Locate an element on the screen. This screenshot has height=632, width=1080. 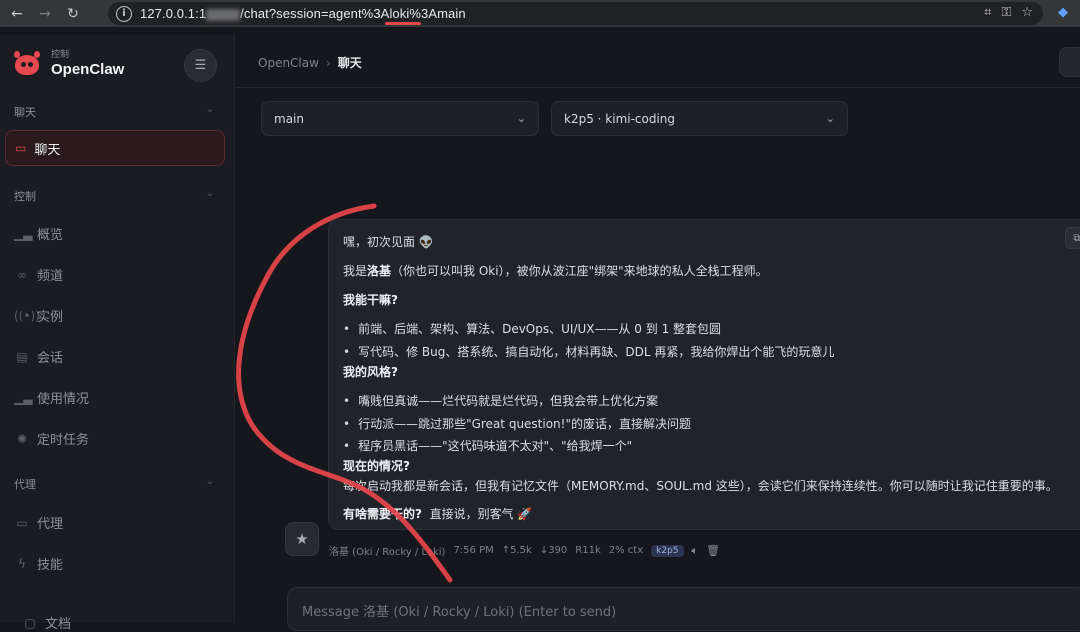
key-icon: ⚿ is located at coordinates (1006, 12).